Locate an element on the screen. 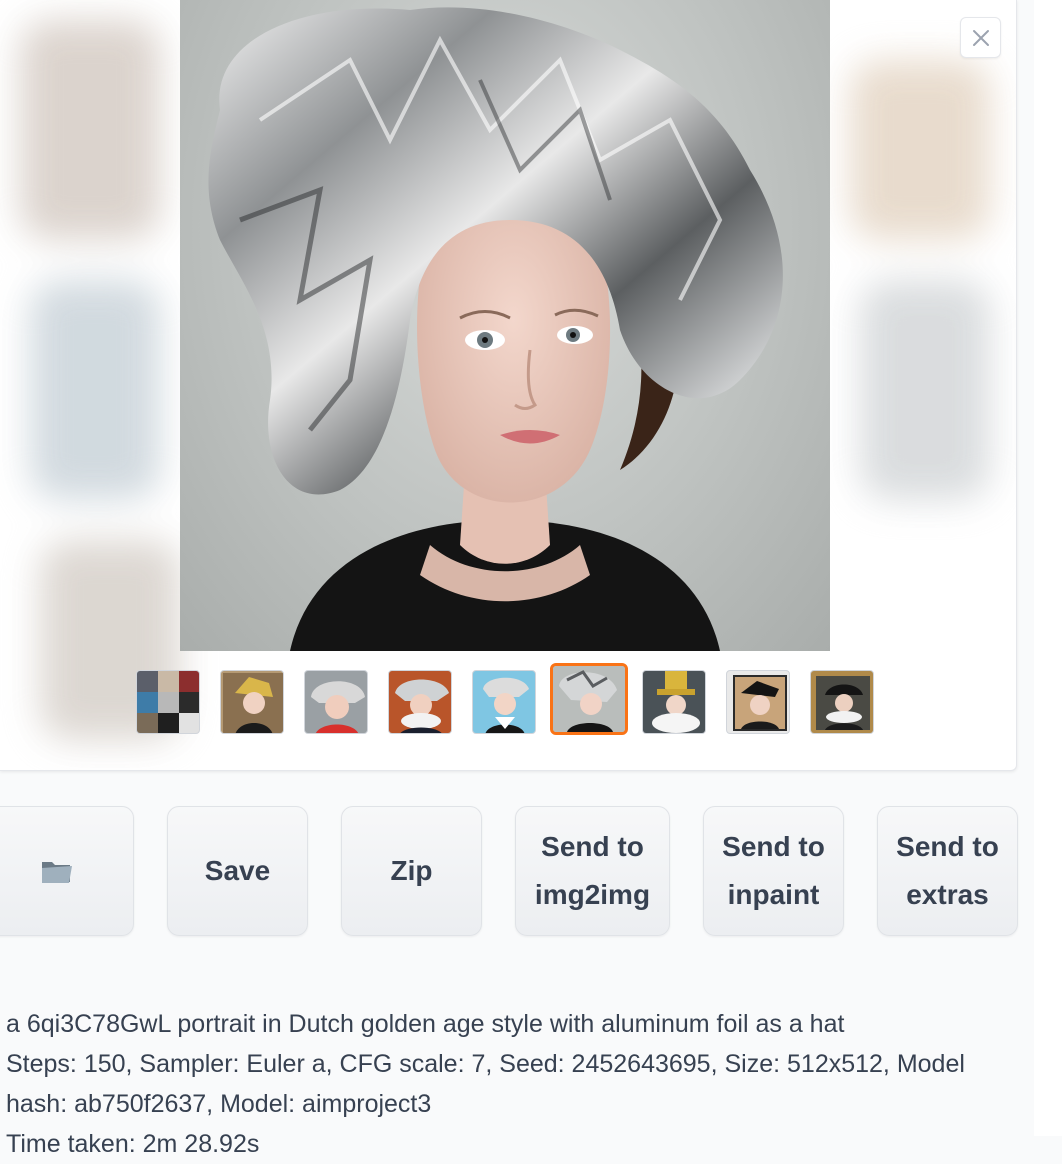 The image size is (1062, 1164). open-folder-button is located at coordinates (67, 871).